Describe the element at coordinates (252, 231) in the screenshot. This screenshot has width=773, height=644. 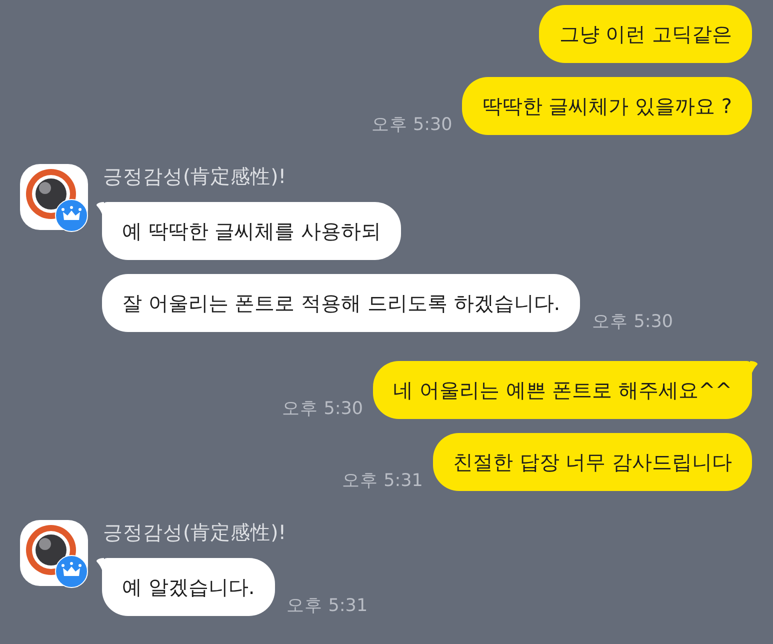
I see `message-bubble: 예 딱딱한 글씨체를 사용하되` at that location.